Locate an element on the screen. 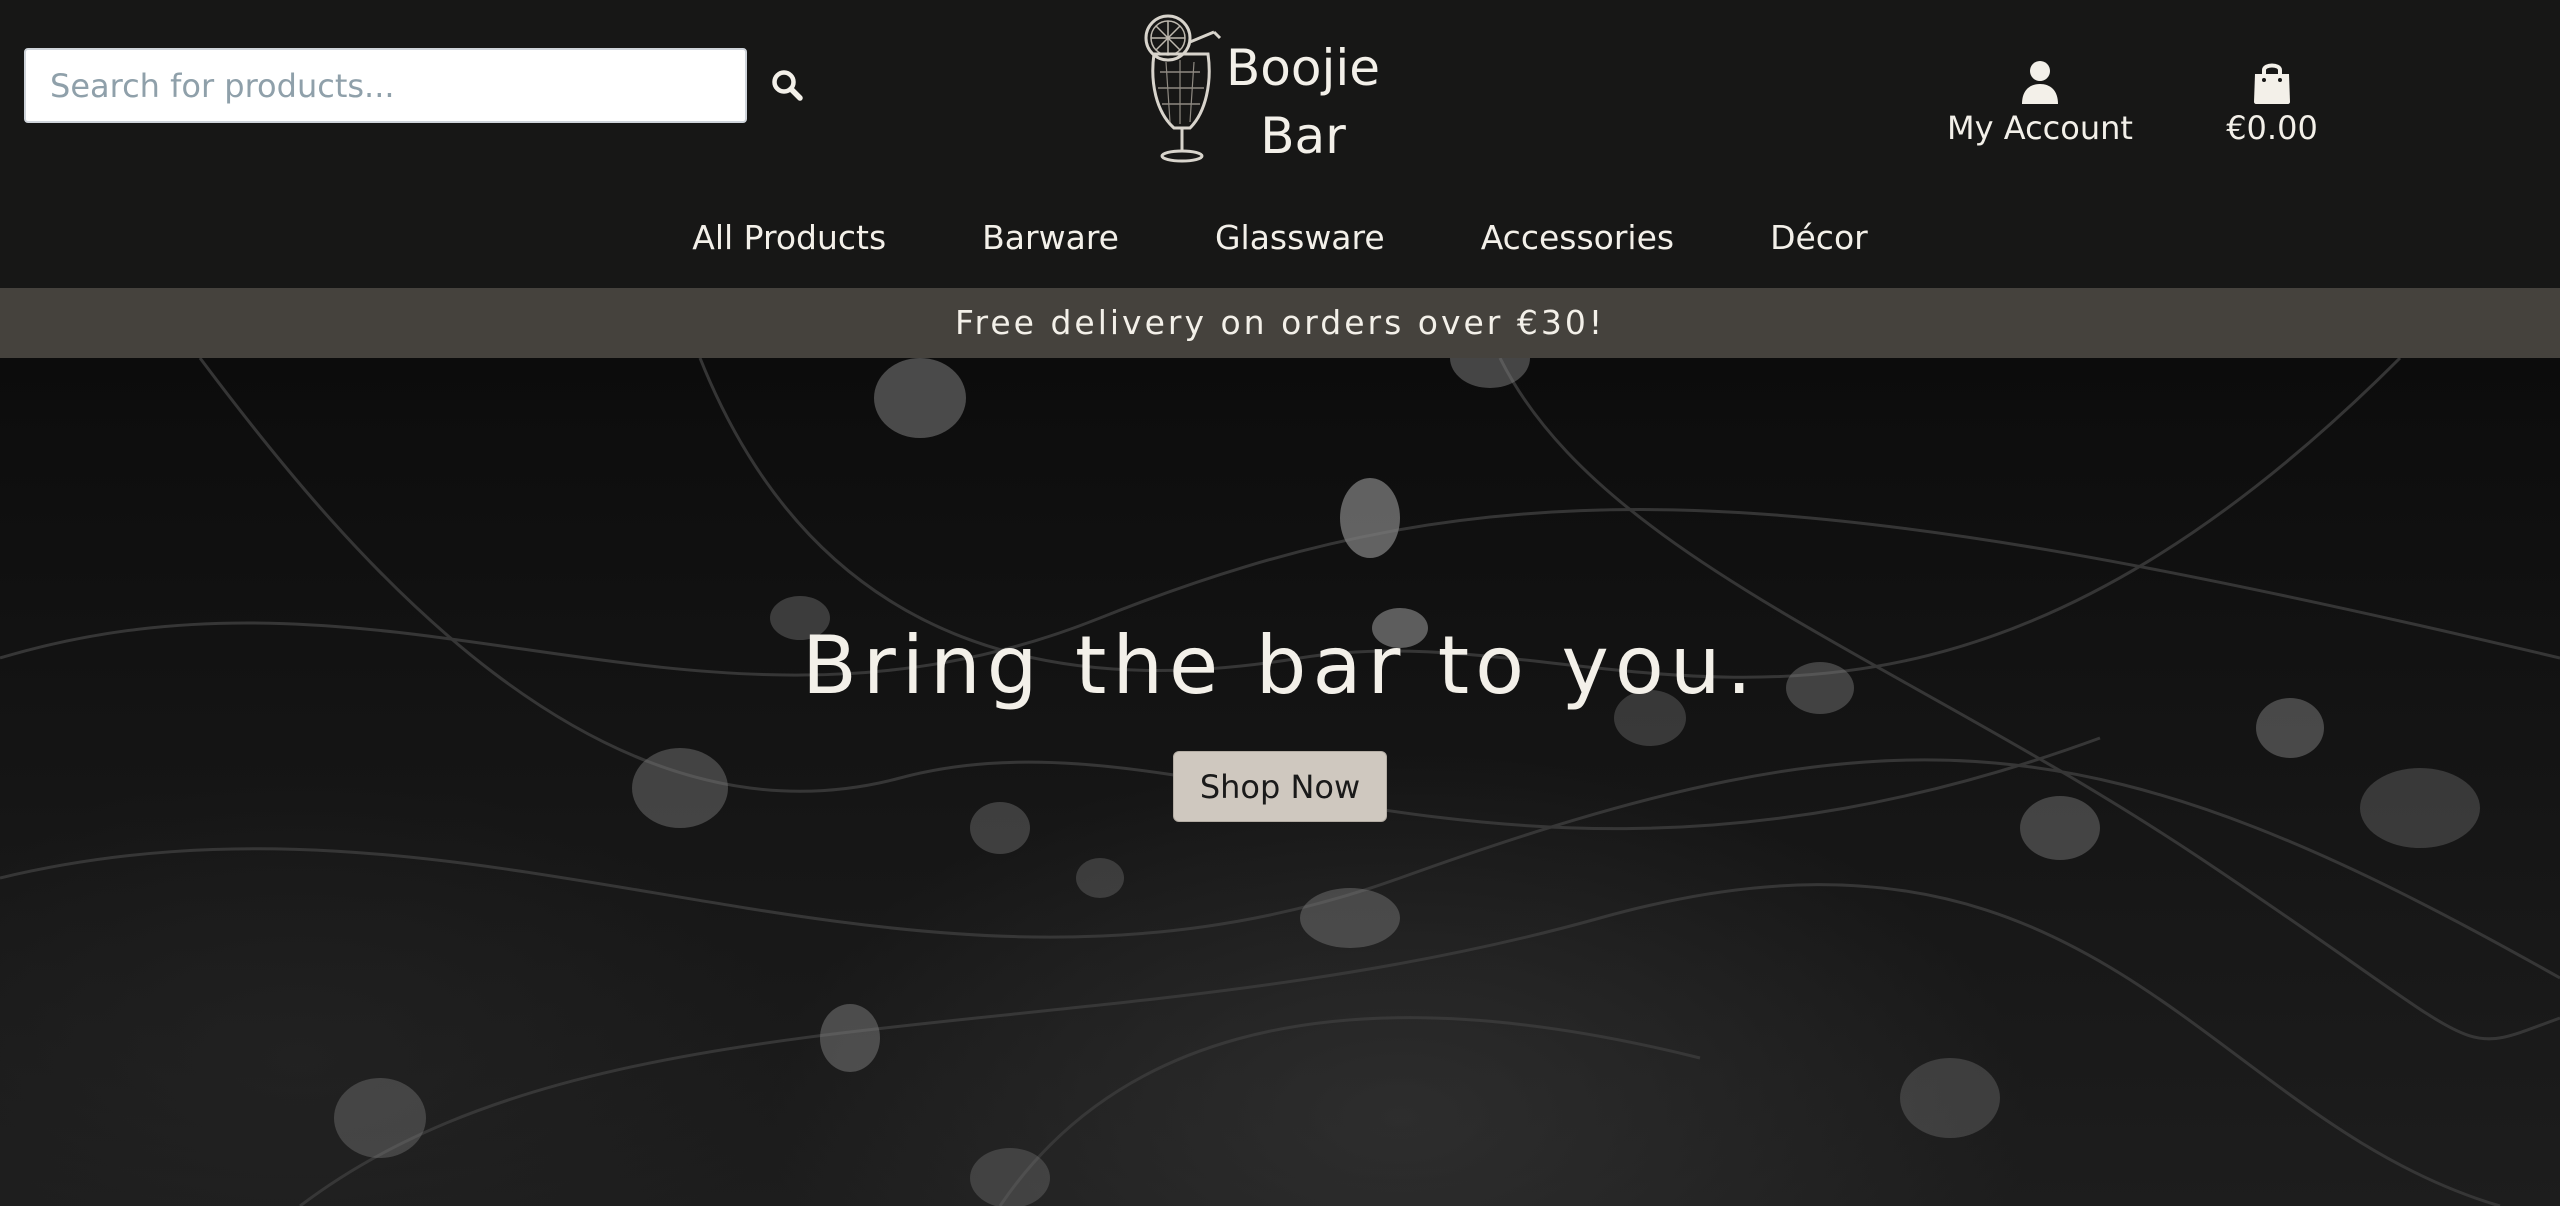 This screenshot has width=2560, height=1206. brand-name: Boojie Bar is located at coordinates (1303, 102).